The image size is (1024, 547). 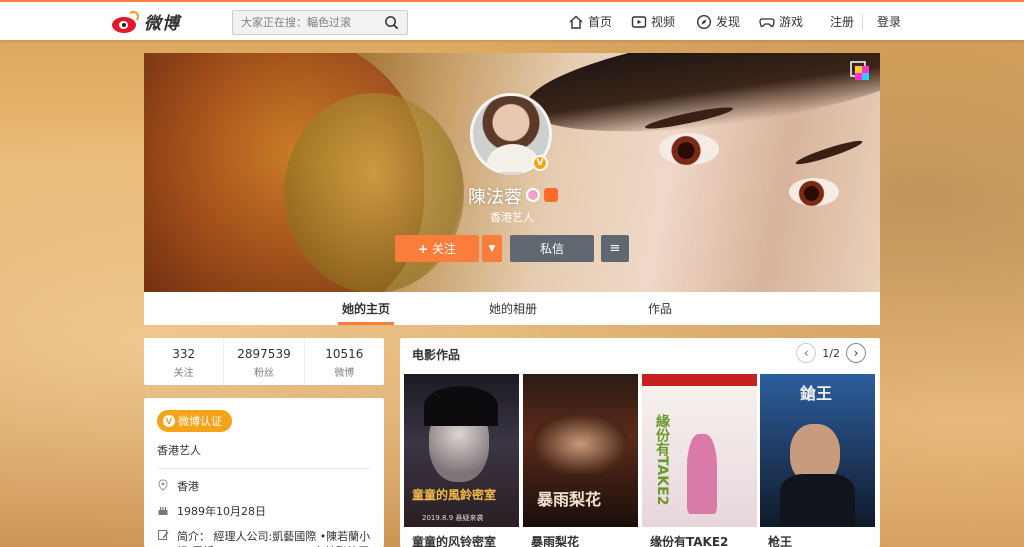 I want to click on tab-album: 她的相册, so click(x=513, y=308).